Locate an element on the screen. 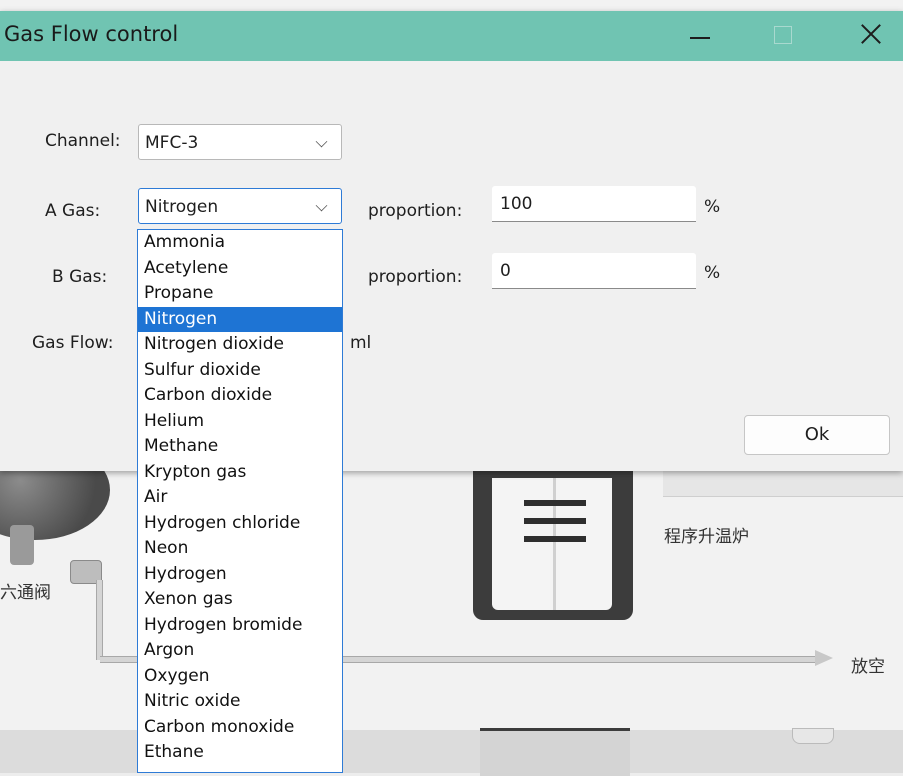  gas-flow-label: Gas Flow: is located at coordinates (73, 343).